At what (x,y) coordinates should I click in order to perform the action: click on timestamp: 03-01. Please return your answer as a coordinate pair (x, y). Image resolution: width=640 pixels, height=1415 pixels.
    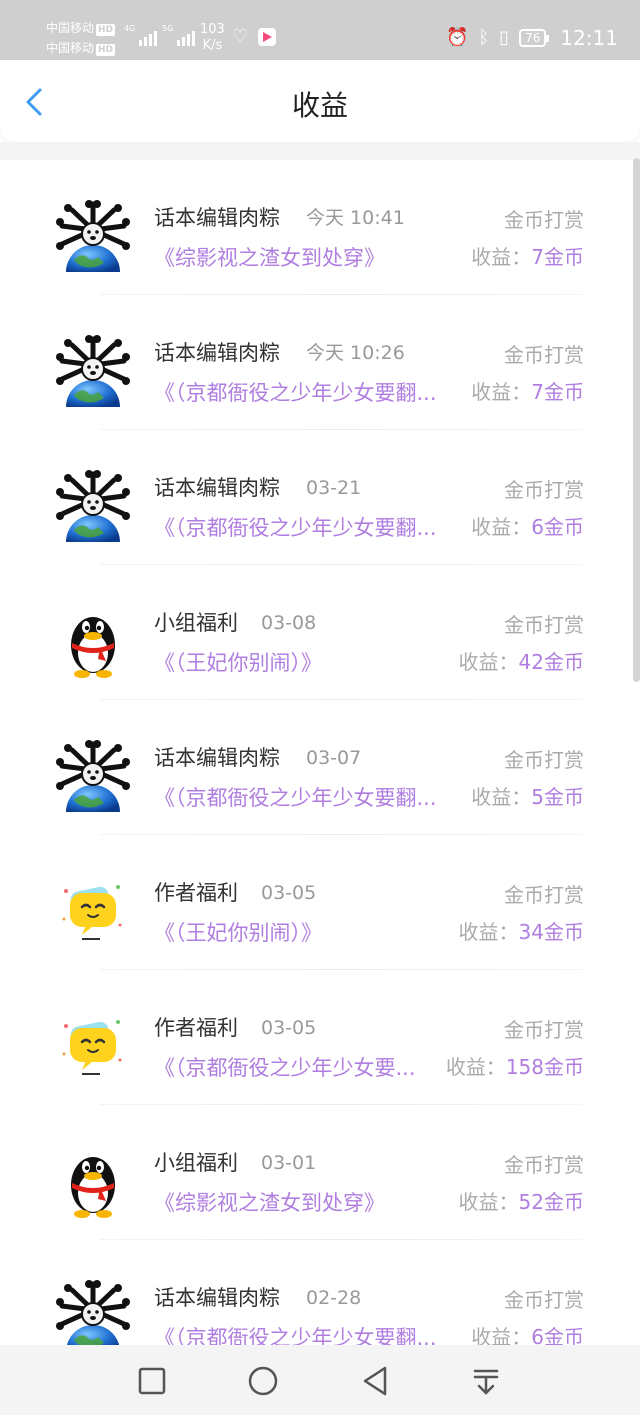
    Looking at the image, I should click on (289, 1163).